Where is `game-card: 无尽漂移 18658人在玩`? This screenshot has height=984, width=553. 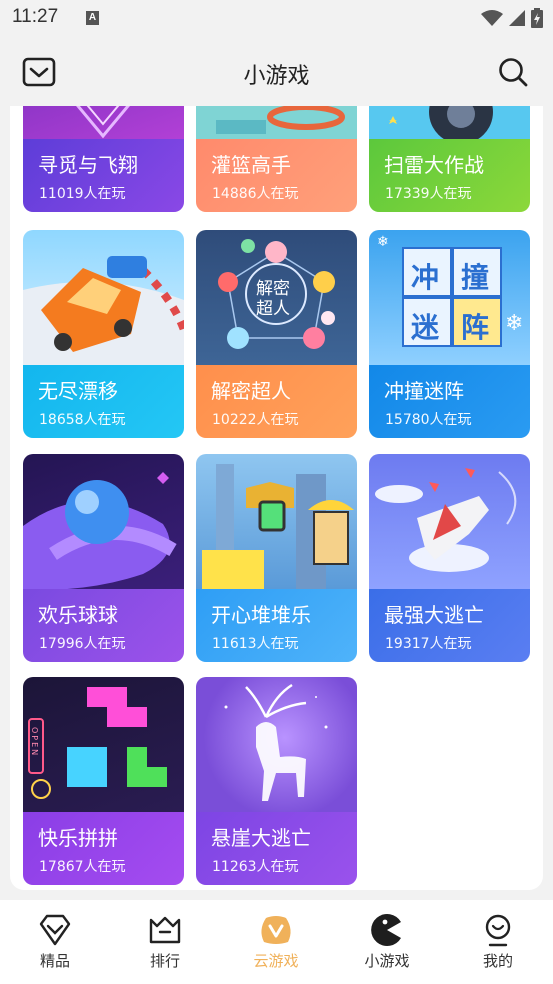 game-card: 无尽漂移 18658人在玩 is located at coordinates (103, 334).